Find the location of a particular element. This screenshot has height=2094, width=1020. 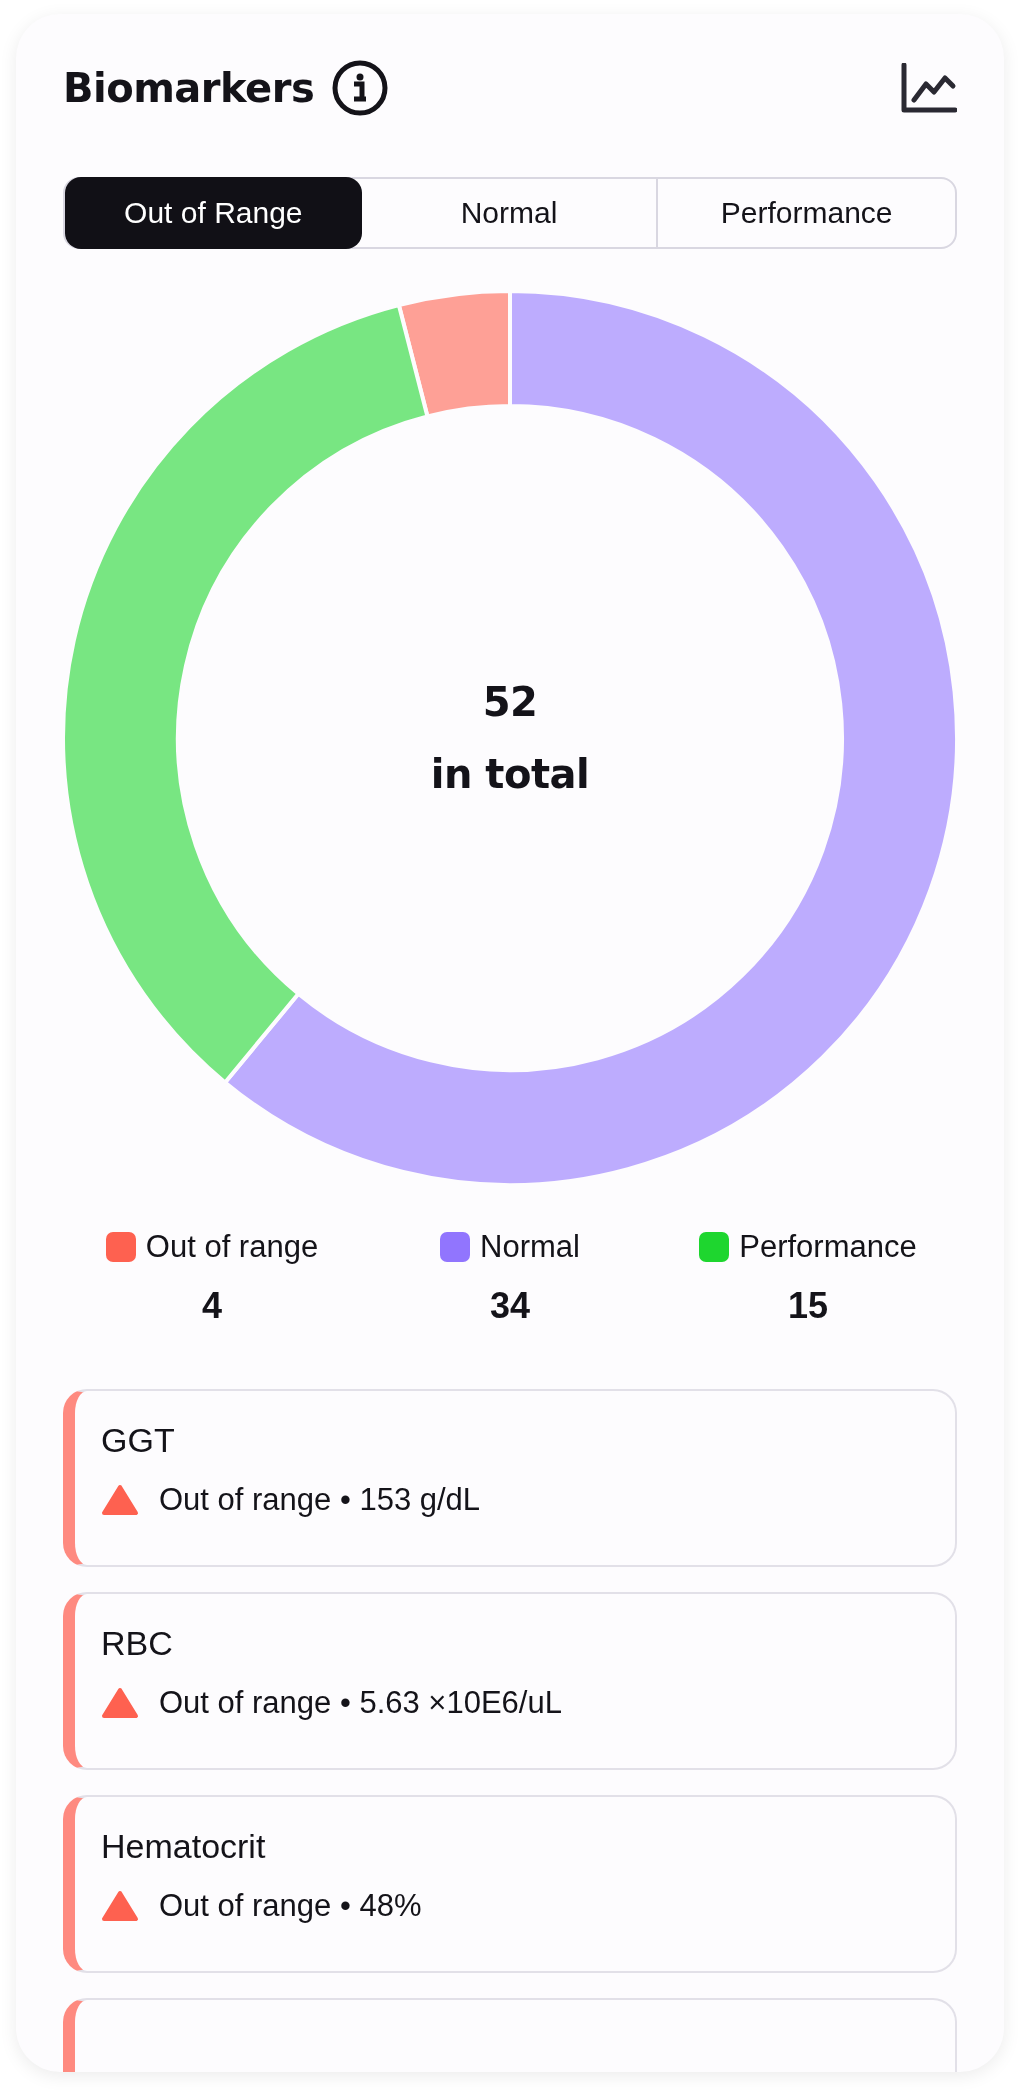

filter-tab: Normal is located at coordinates (510, 213).